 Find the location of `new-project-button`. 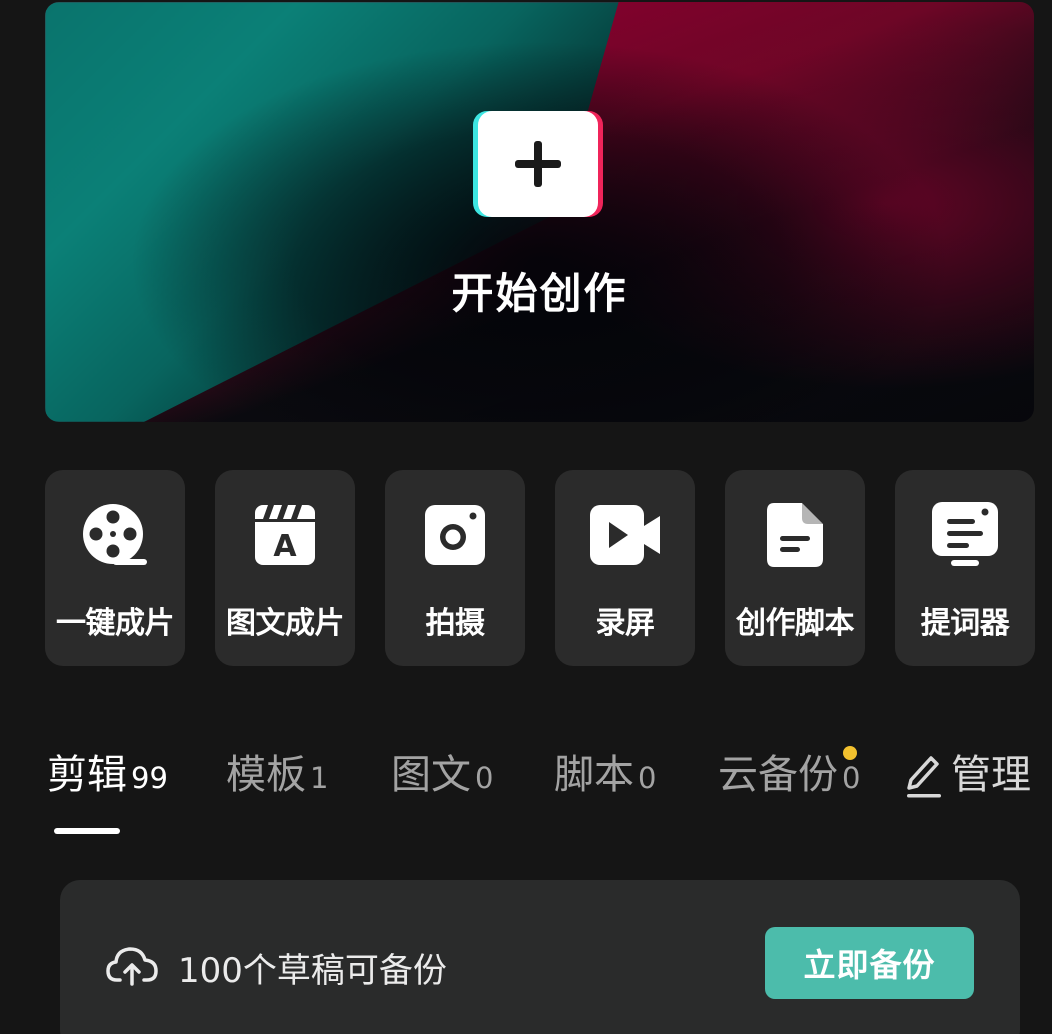

new-project-button is located at coordinates (538, 164).